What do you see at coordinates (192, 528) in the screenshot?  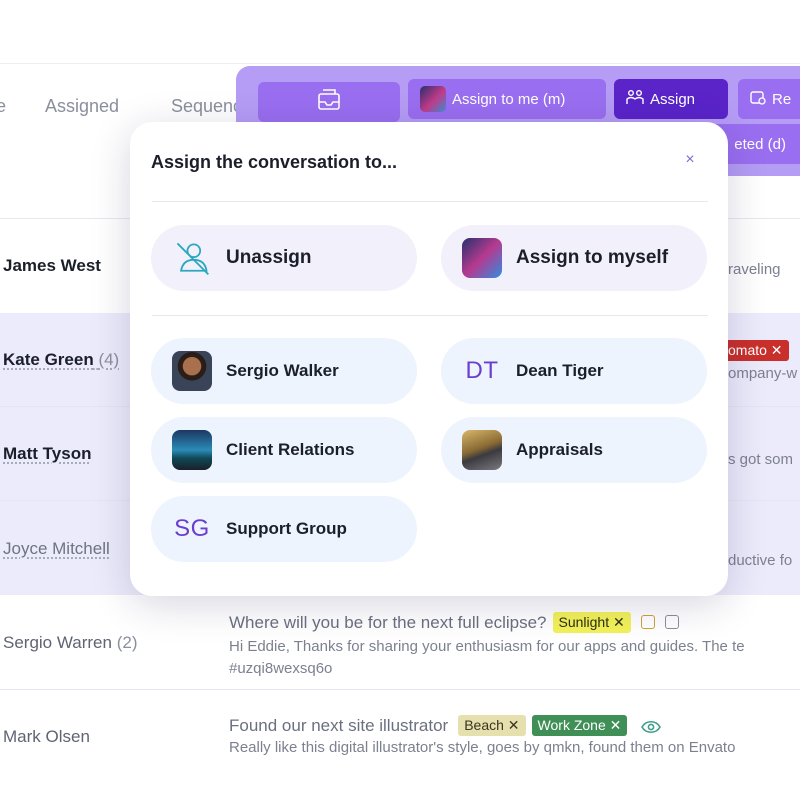 I see `support-group-initials: SG` at bounding box center [192, 528].